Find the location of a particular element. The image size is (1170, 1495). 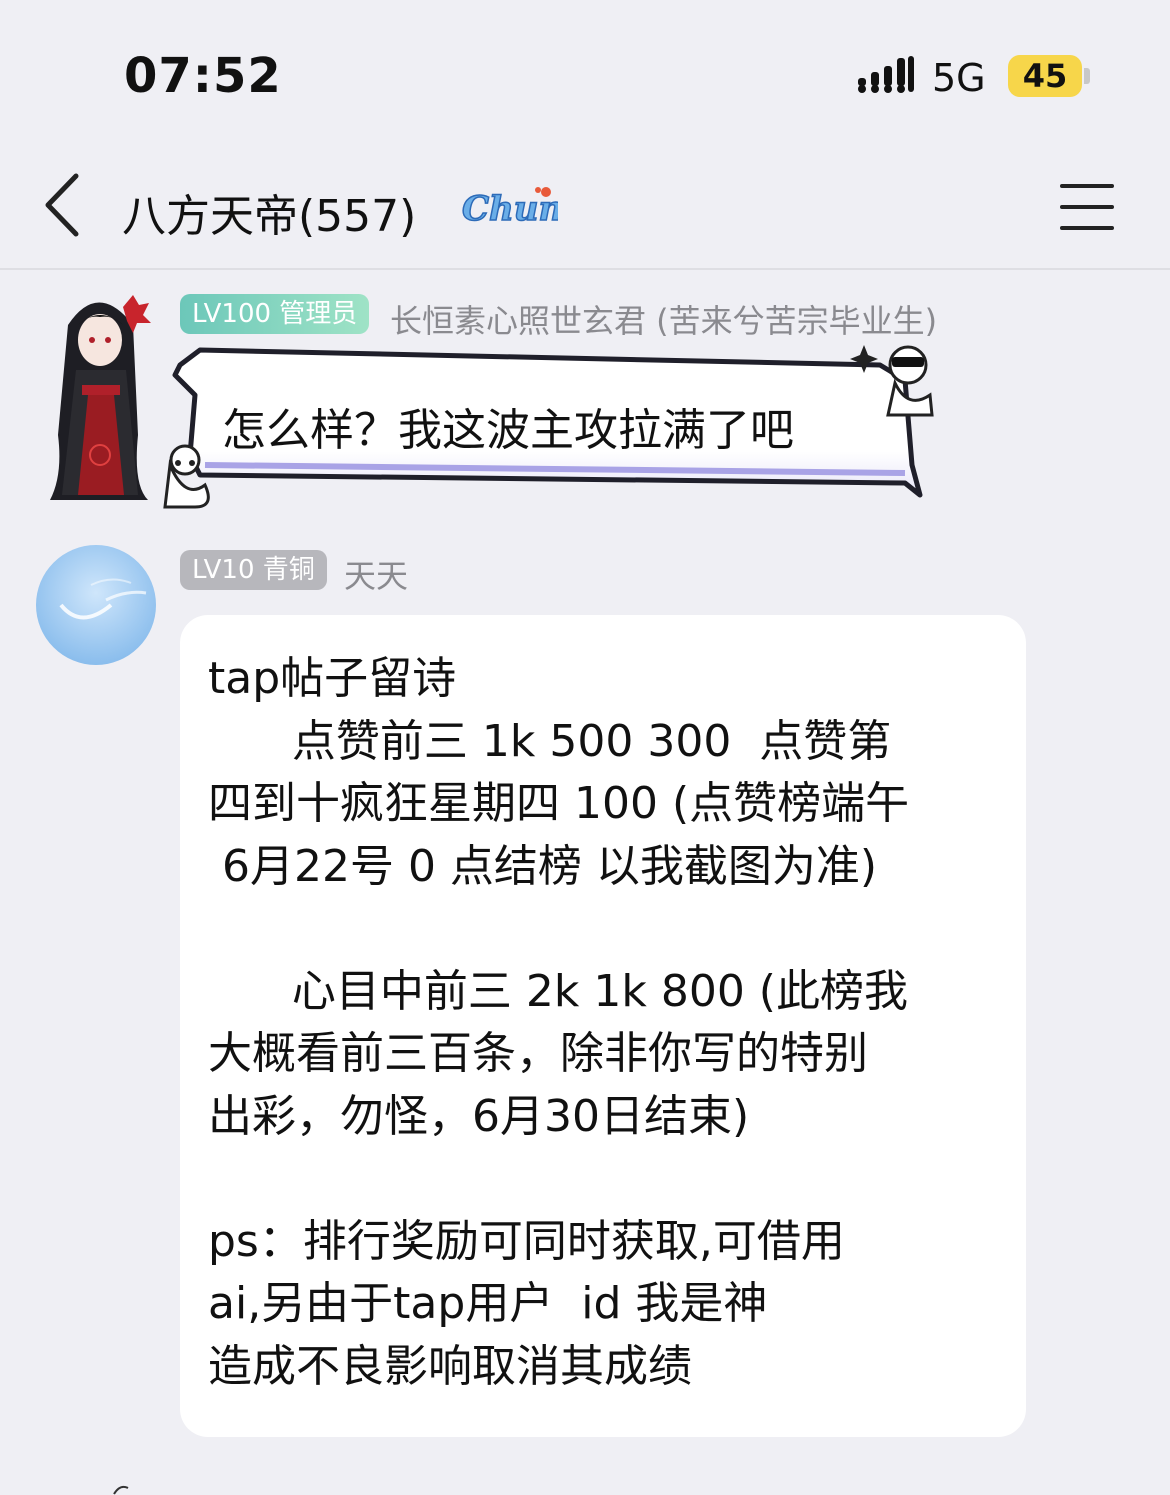

battery-level: 45 is located at coordinates (1045, 76).